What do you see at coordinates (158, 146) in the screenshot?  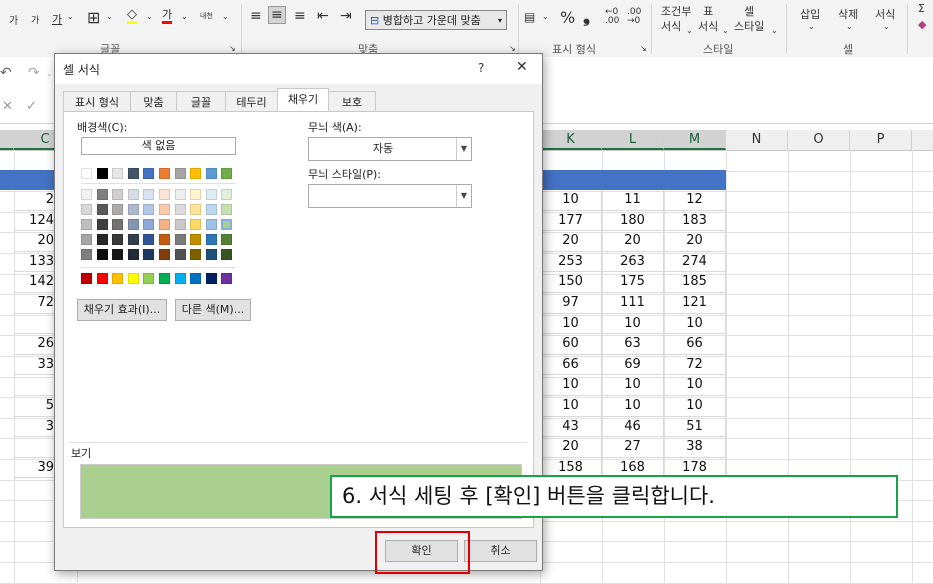 I see `no-color-button: 색 없음` at bounding box center [158, 146].